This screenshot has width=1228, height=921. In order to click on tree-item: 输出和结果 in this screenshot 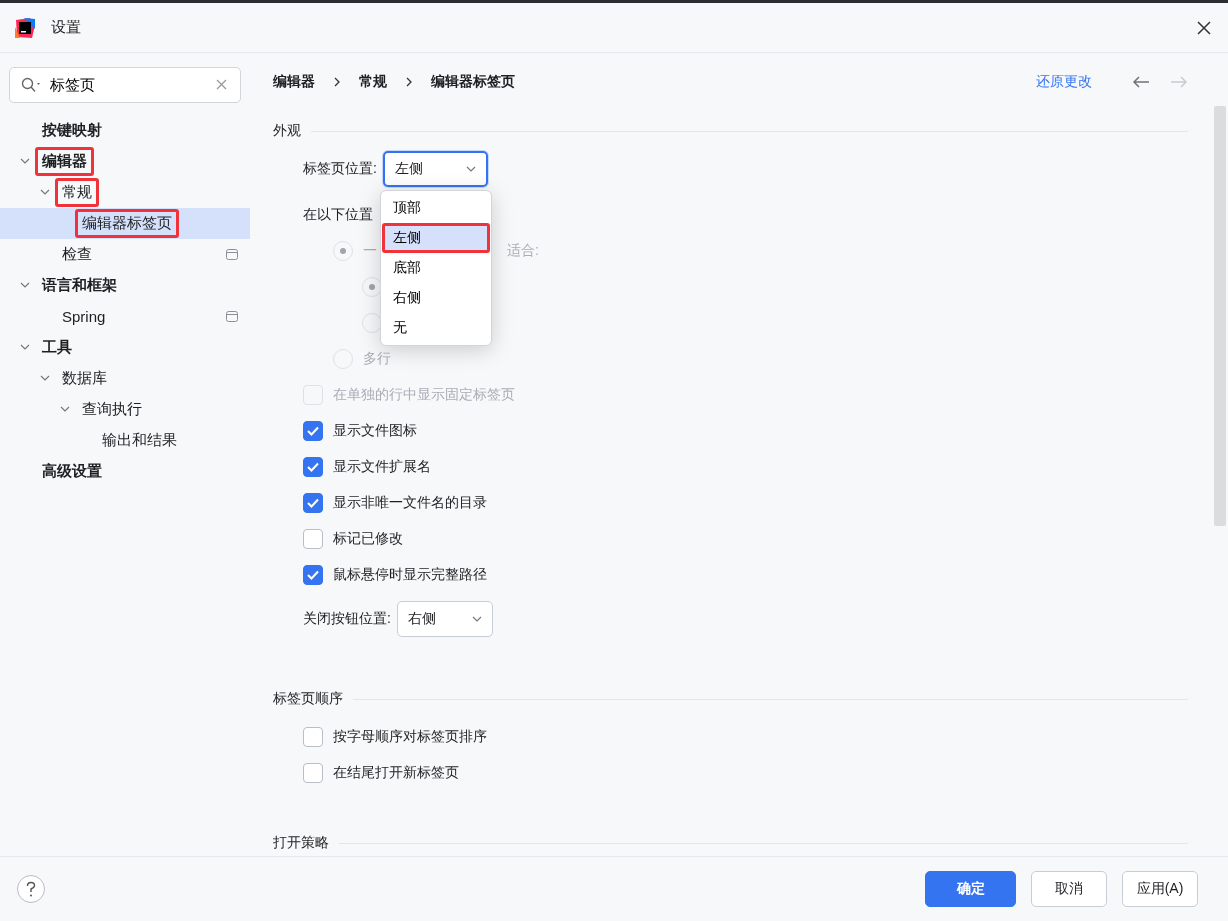, I will do `click(125, 440)`.